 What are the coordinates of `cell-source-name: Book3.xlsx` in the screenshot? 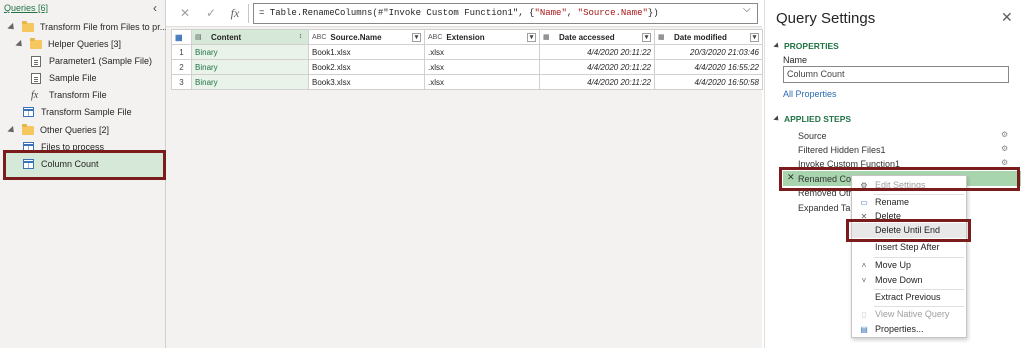 It's located at (366, 82).